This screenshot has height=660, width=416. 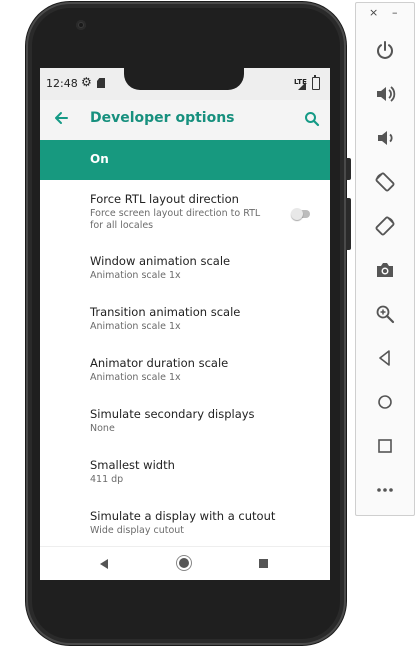 What do you see at coordinates (348, 224) in the screenshot?
I see `phone-volume-key` at bounding box center [348, 224].